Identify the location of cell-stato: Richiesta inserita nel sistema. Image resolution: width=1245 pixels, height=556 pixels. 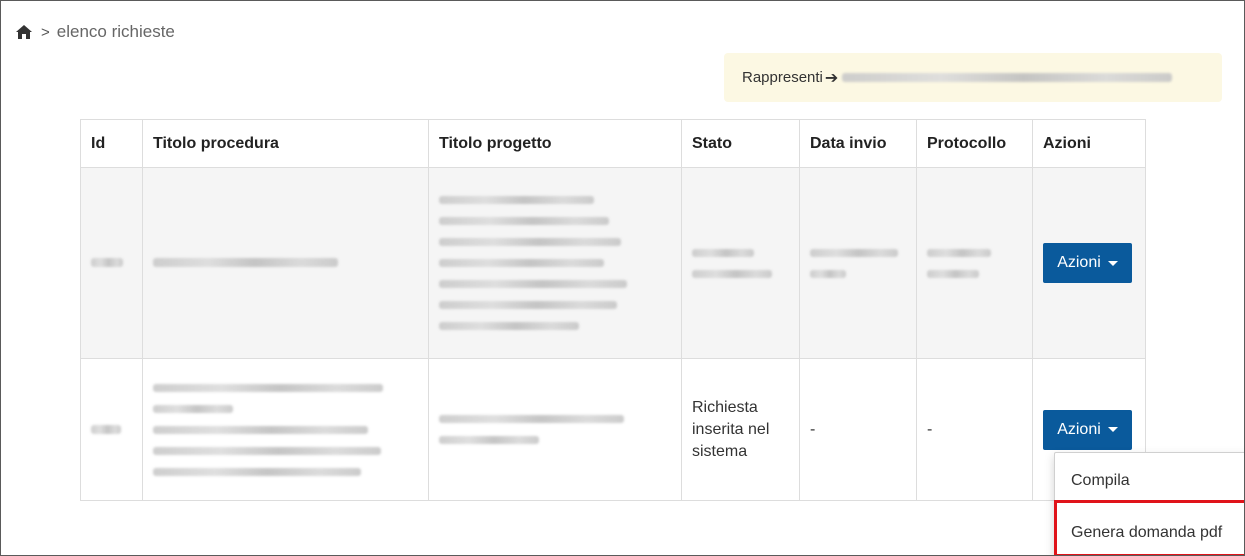
(740, 429).